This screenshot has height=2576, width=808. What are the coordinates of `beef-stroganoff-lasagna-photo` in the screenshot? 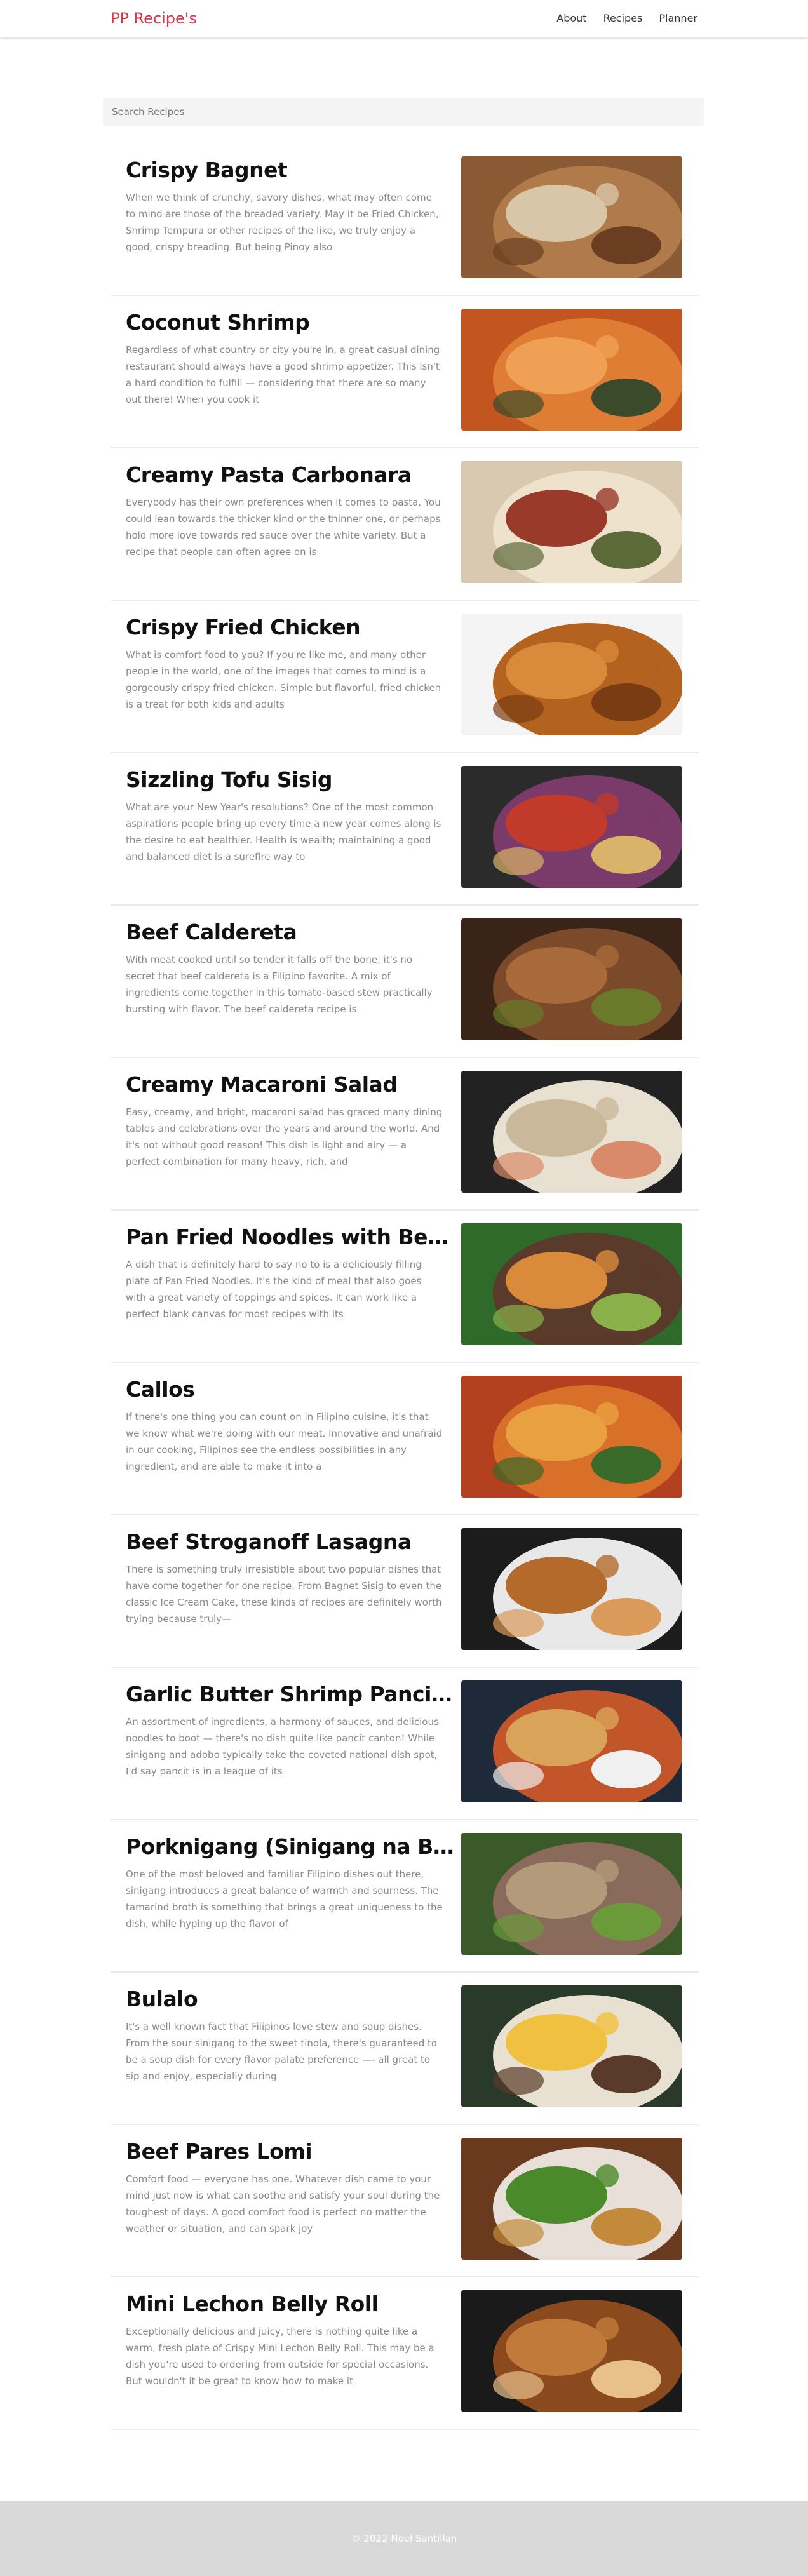 It's located at (571, 1589).